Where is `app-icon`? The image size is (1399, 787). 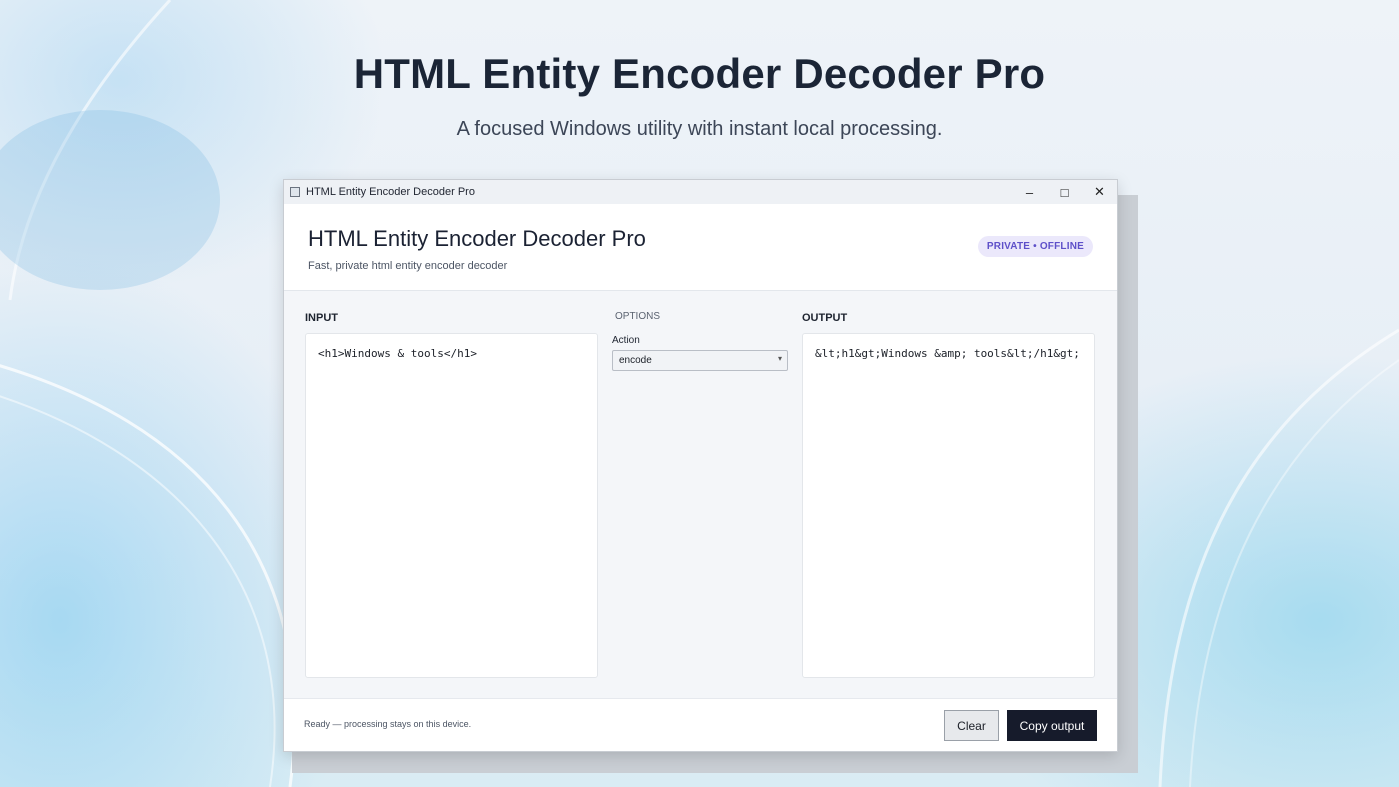 app-icon is located at coordinates (295, 192).